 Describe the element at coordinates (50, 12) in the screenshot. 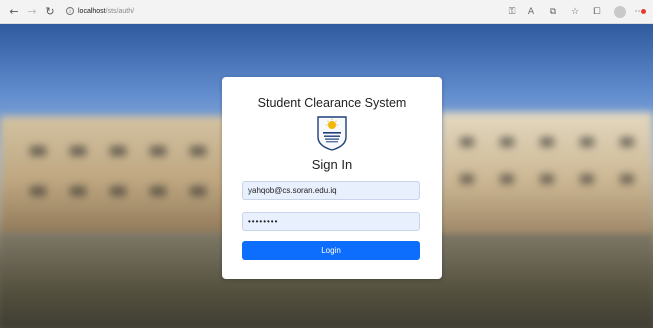

I see `reload-icon: ↻` at that location.